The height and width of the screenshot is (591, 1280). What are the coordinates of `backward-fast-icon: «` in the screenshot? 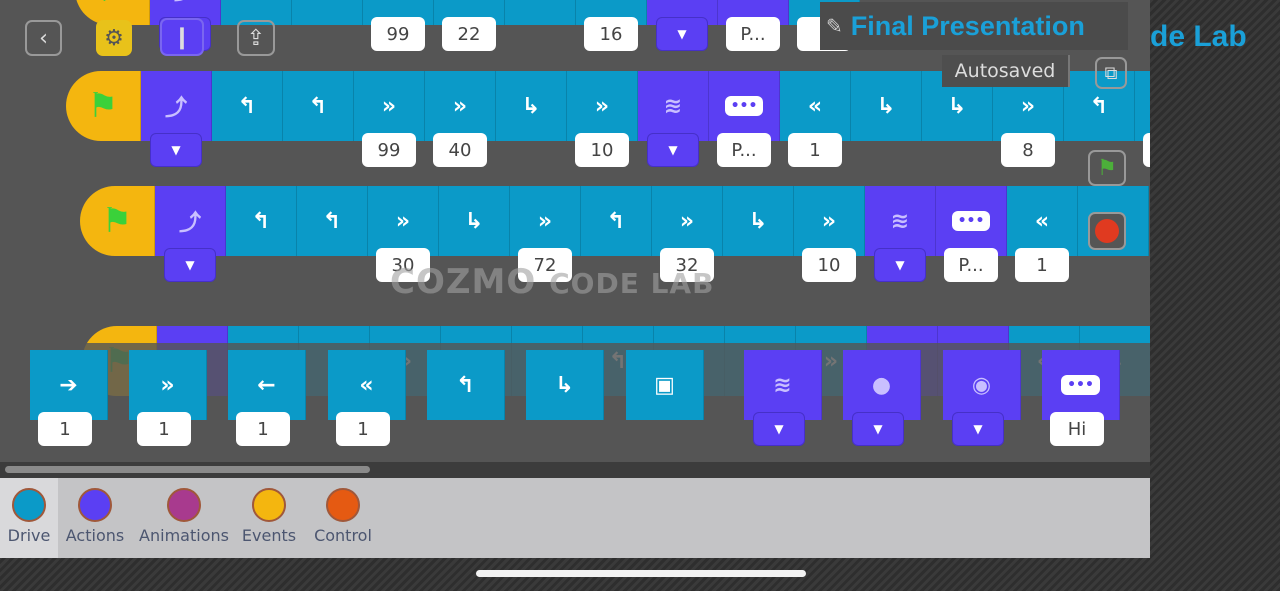 It's located at (1042, 221).